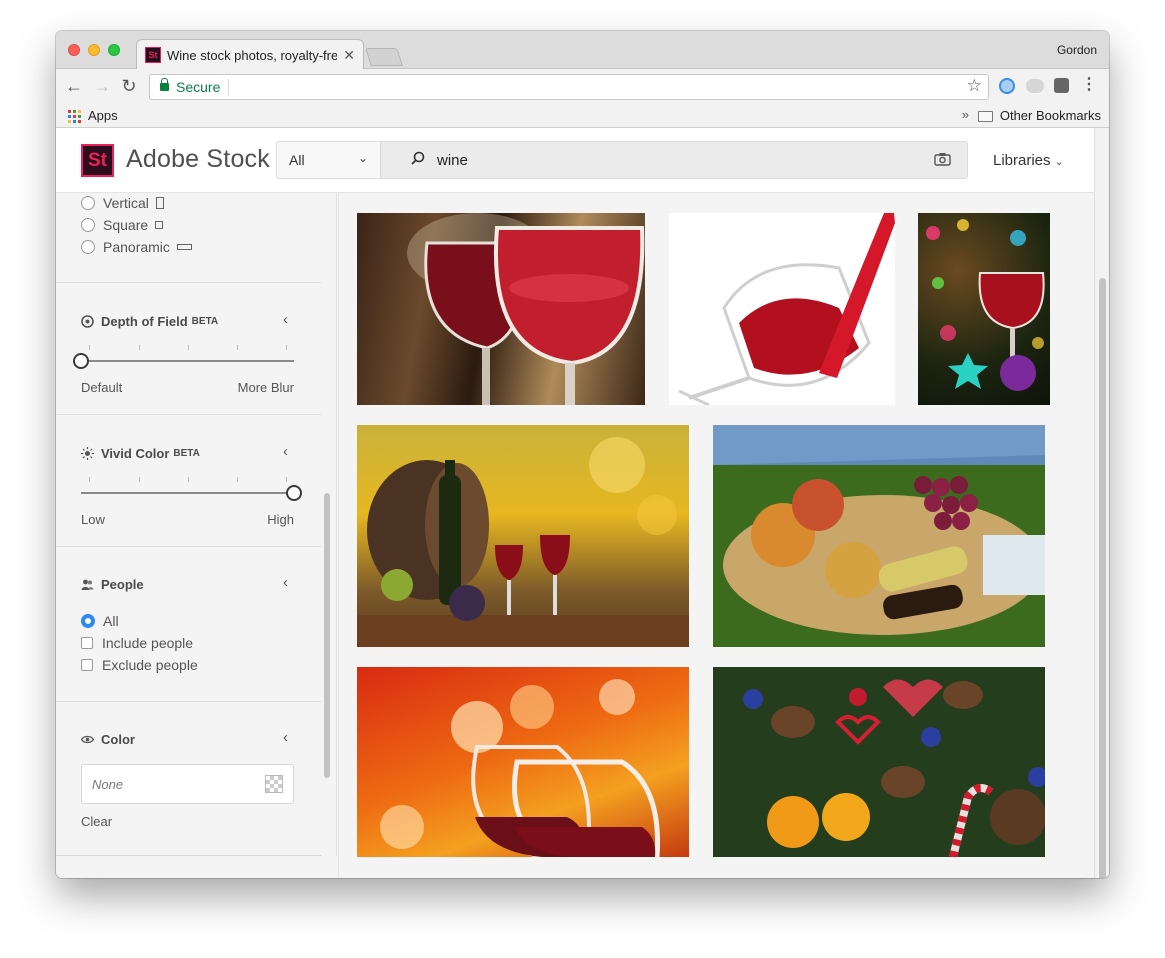  I want to click on close-window-button, so click(74, 50).